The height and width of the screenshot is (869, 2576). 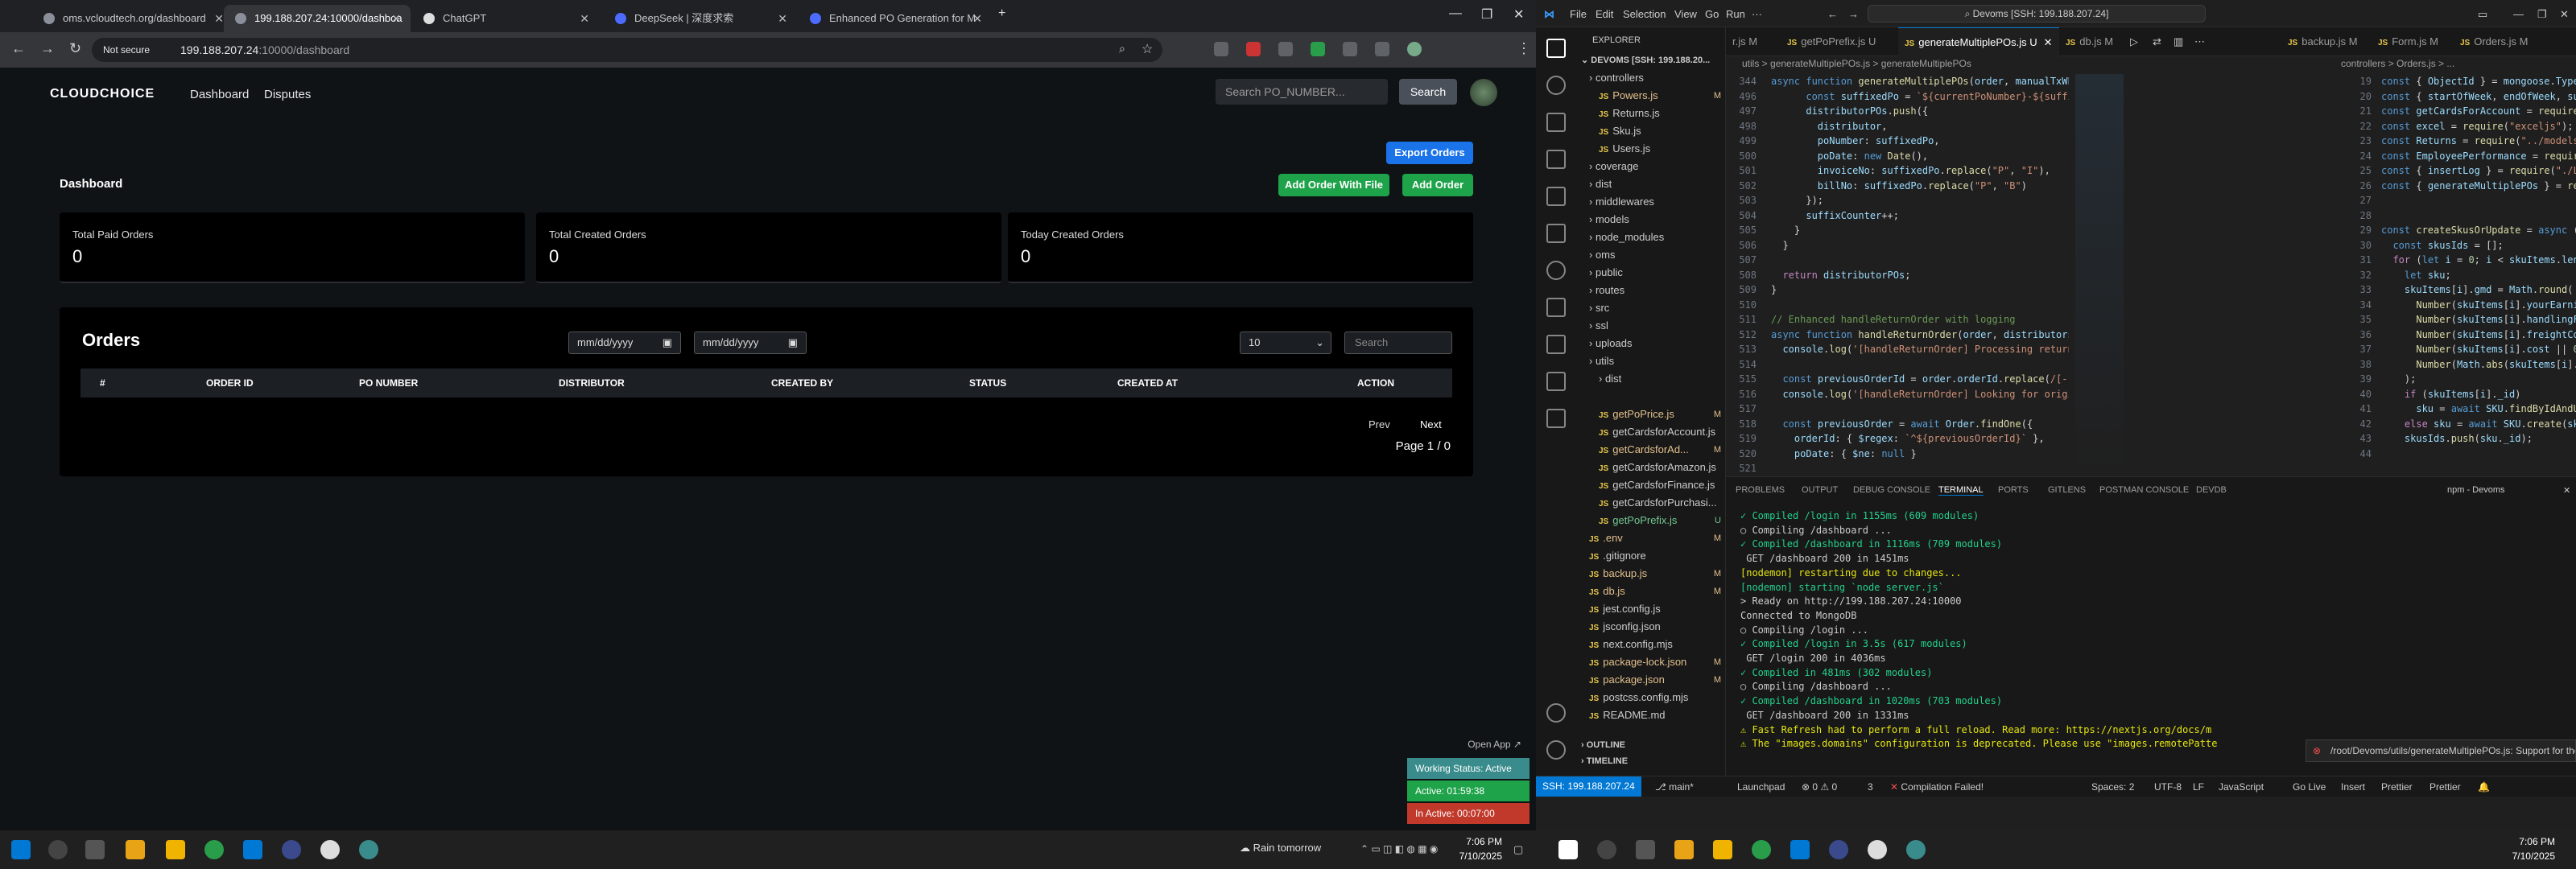 I want to click on notifications-bell-icon: 🔔, so click(x=2484, y=787).